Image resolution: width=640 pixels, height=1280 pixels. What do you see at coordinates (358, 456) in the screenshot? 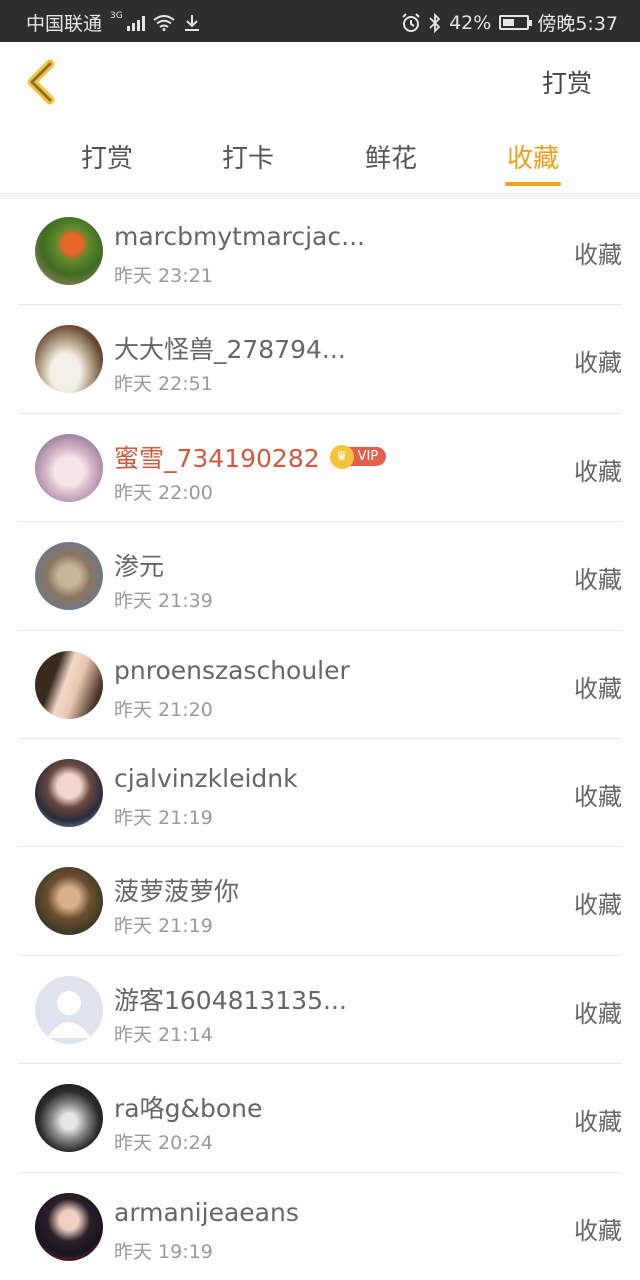
I see `vip-badge: ♛ VIP` at bounding box center [358, 456].